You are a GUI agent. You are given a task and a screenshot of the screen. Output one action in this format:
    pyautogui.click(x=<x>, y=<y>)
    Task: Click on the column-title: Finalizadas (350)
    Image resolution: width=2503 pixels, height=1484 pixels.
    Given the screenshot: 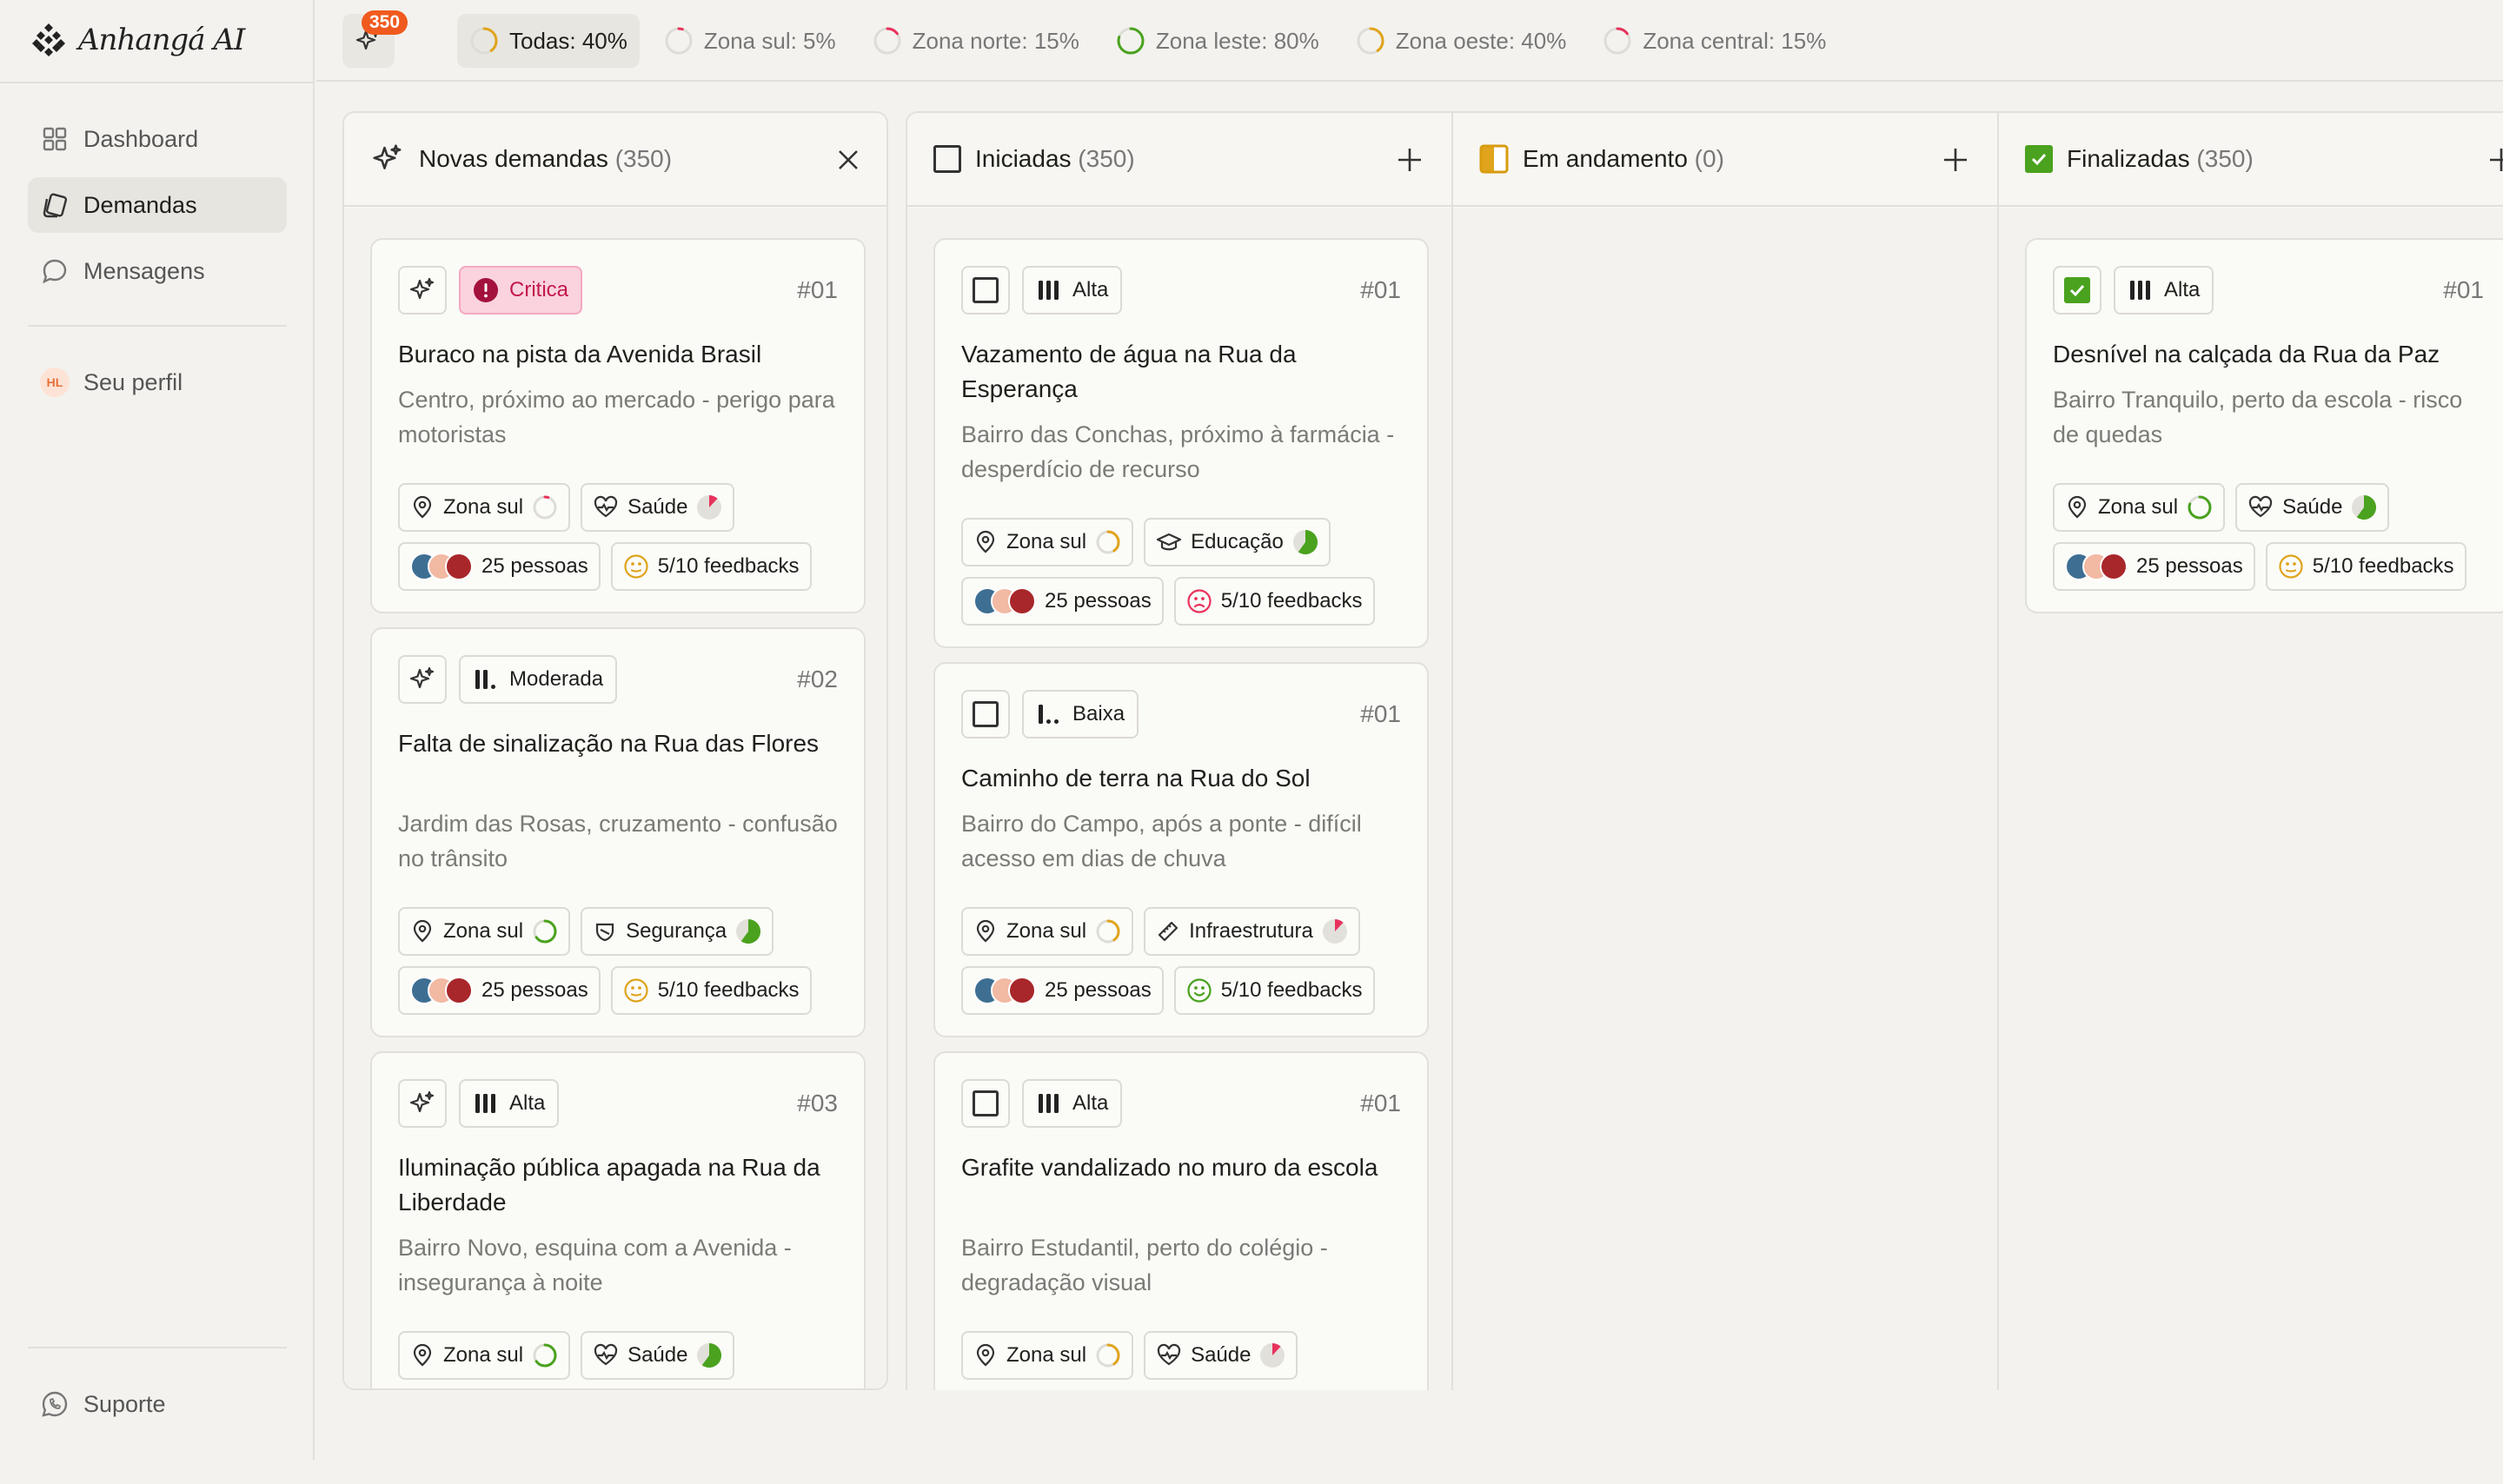 What is the action you would take?
    pyautogui.click(x=2160, y=158)
    